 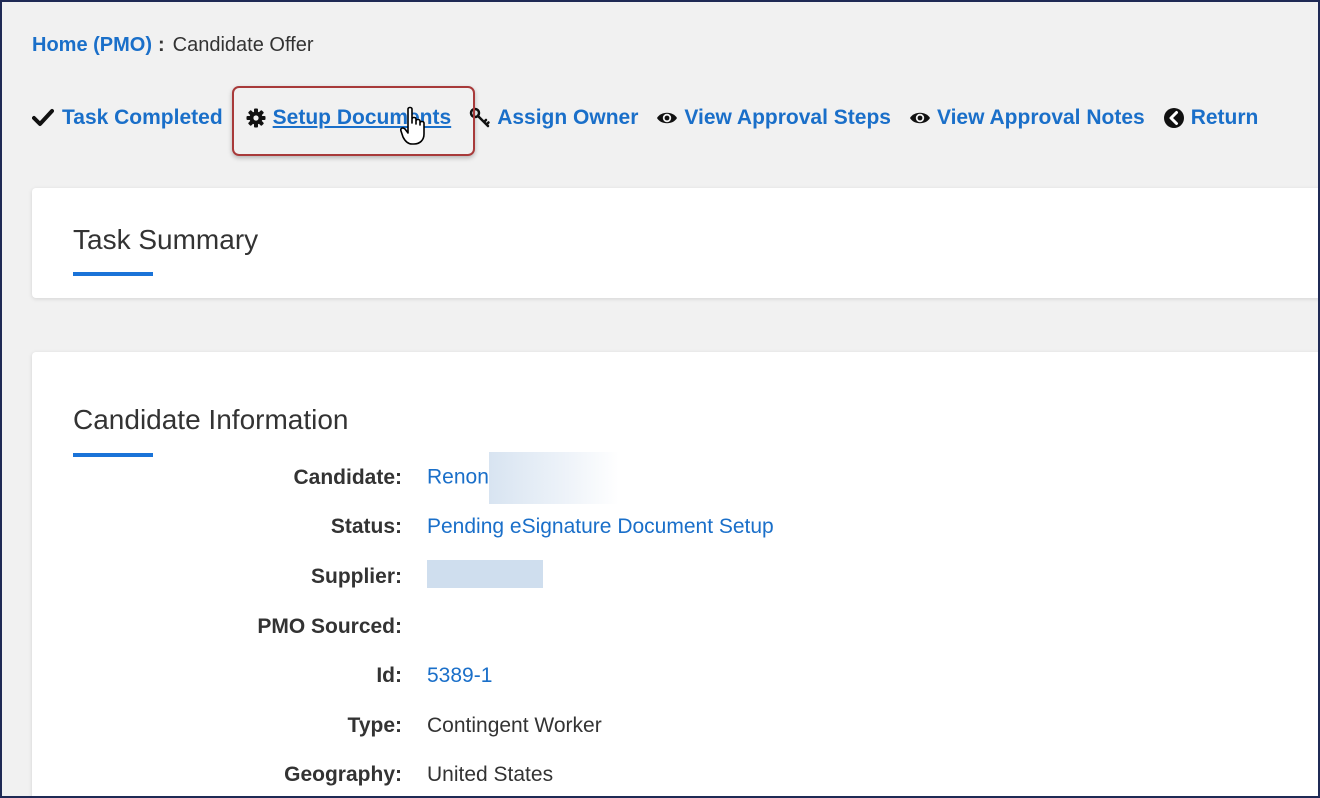 What do you see at coordinates (600, 527) in the screenshot?
I see `status-value-link: Pending eSignature Document Setup` at bounding box center [600, 527].